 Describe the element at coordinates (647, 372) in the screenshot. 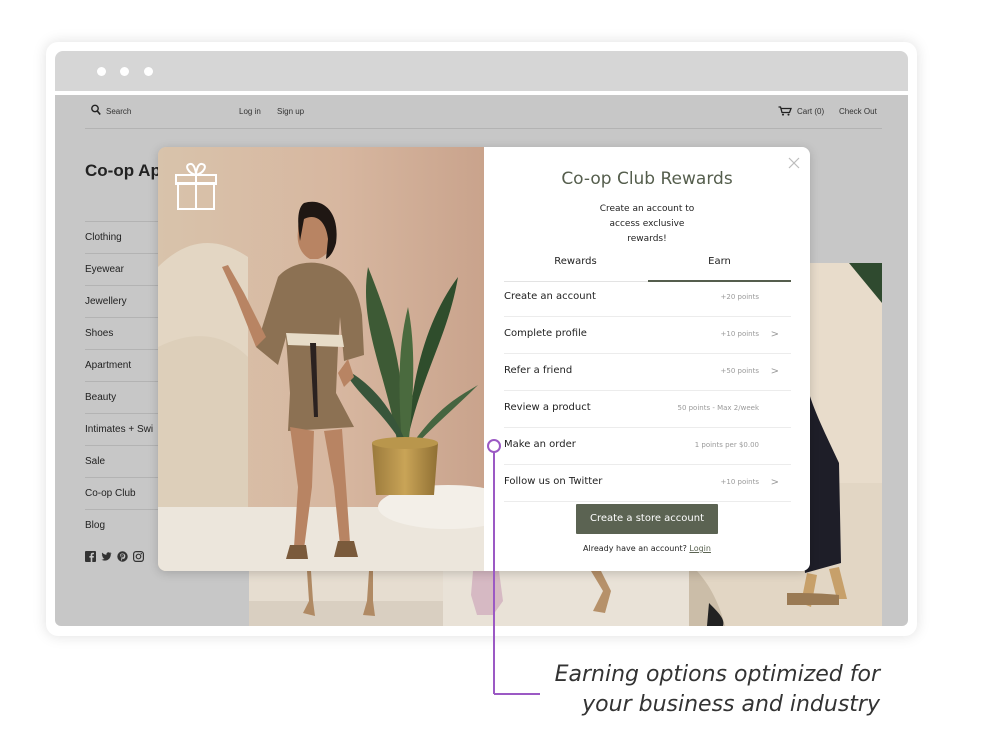

I see `earn-item-refer-friend: Refer a friend +50 points >` at that location.